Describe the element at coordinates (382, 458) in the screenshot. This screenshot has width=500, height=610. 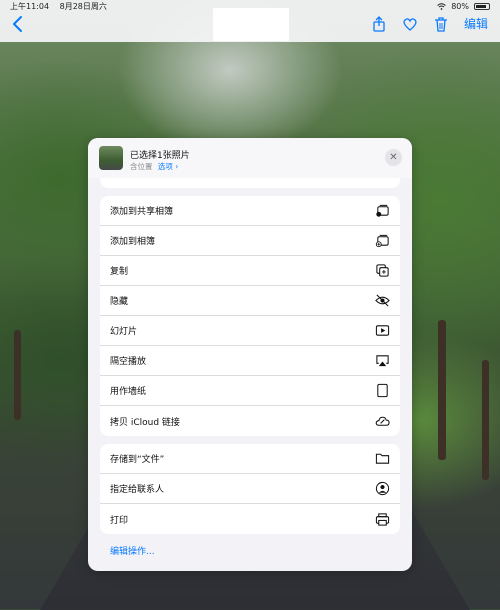
I see `folder-icon` at that location.